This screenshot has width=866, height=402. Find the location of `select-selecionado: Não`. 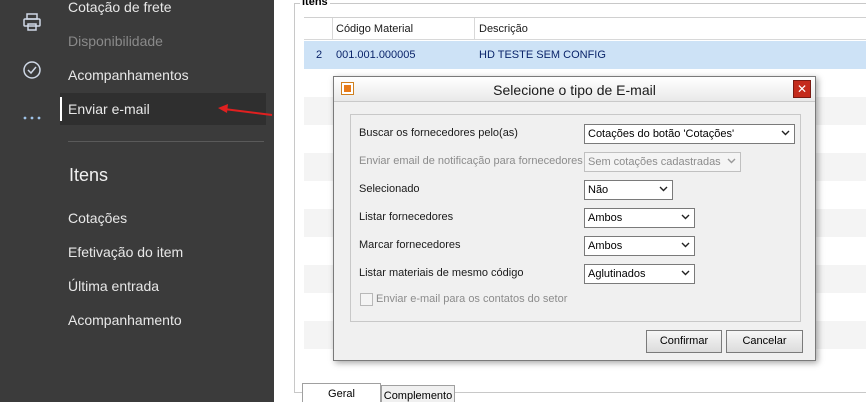

select-selecionado: Não is located at coordinates (628, 190).